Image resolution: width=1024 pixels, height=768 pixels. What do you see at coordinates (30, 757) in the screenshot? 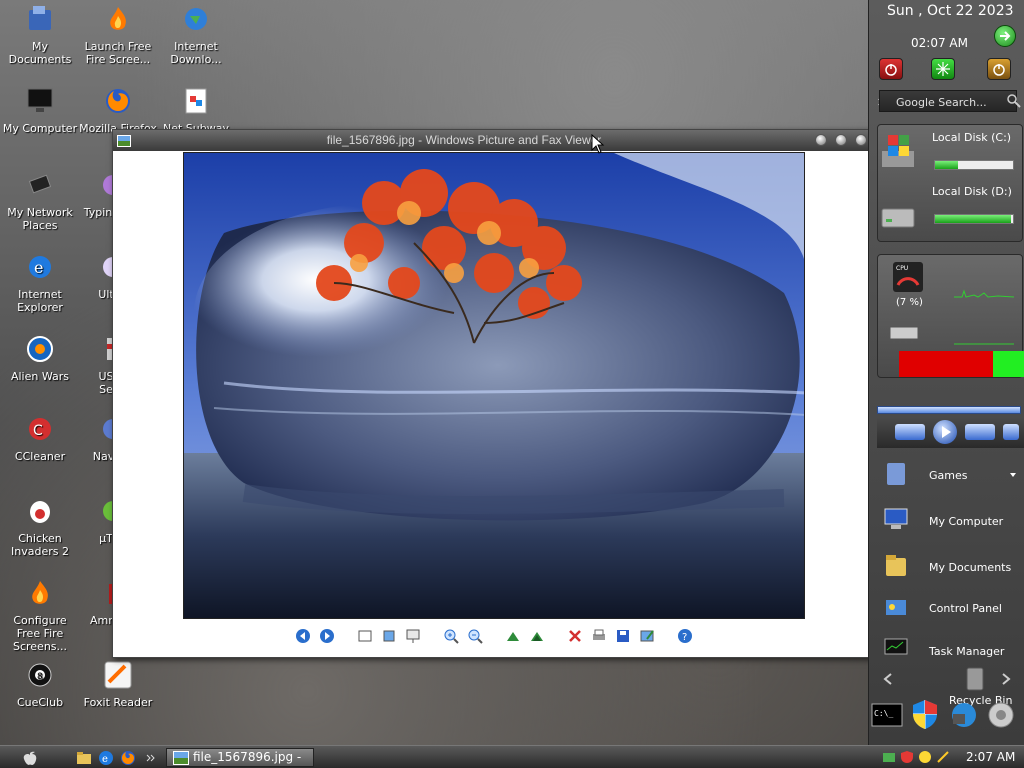
I see `start-apple-icon` at bounding box center [30, 757].